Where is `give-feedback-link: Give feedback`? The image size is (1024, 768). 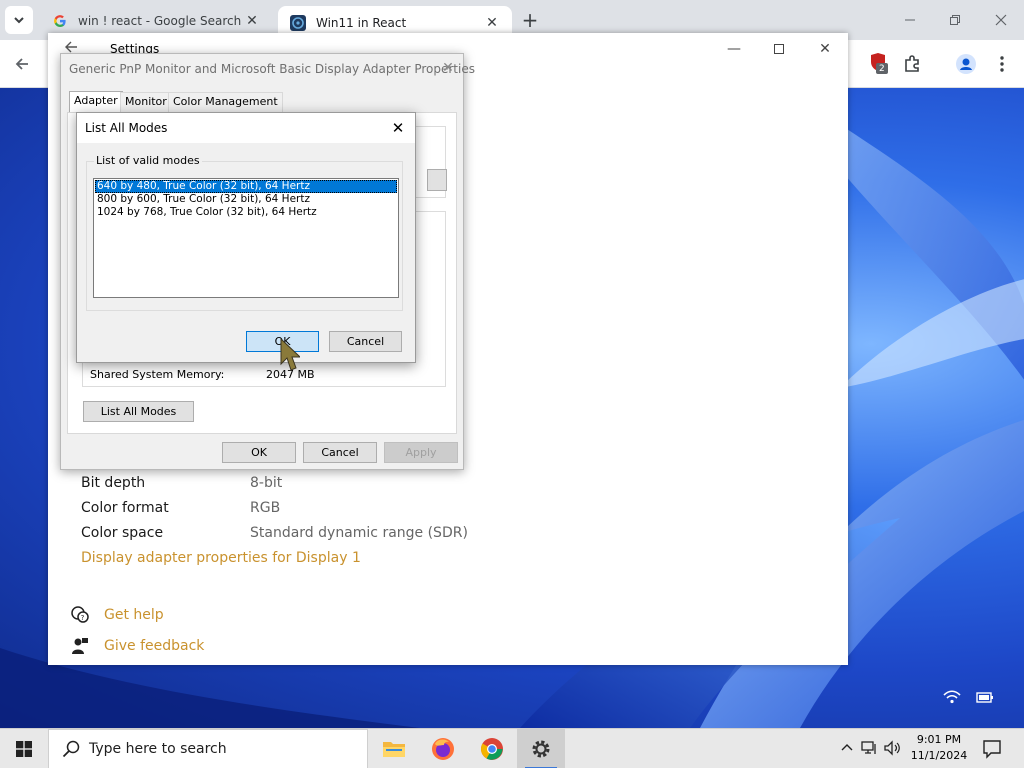
give-feedback-link: Give feedback is located at coordinates (137, 646).